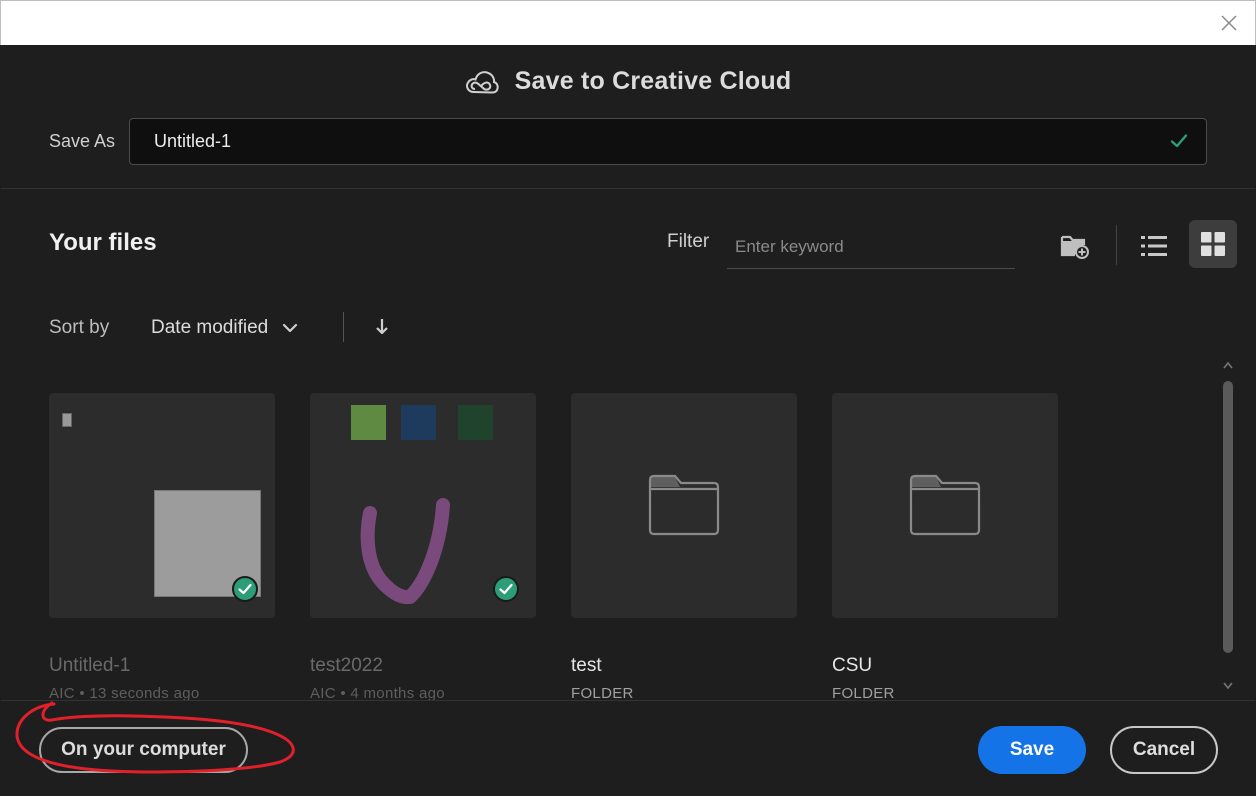 This screenshot has width=1256, height=796. What do you see at coordinates (688, 241) in the screenshot?
I see `filter-label: Filter` at bounding box center [688, 241].